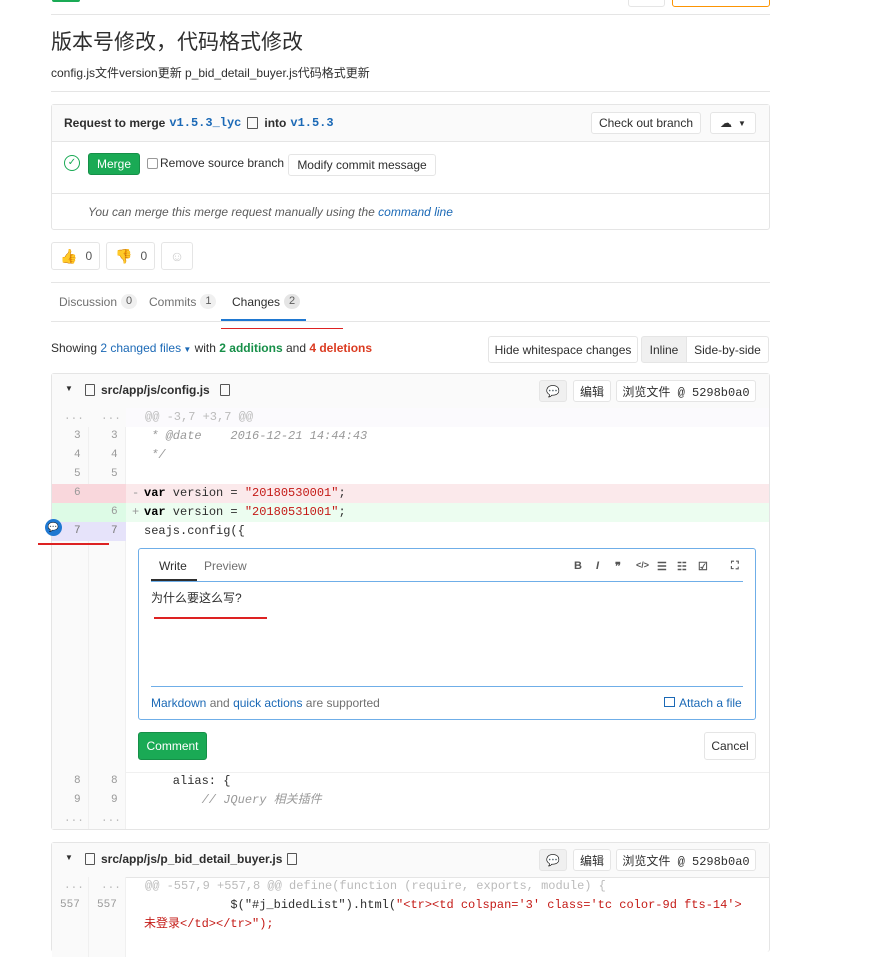 Image resolution: width=872 pixels, height=957 pixels. I want to click on deletions-count: 4 deletions, so click(341, 348).